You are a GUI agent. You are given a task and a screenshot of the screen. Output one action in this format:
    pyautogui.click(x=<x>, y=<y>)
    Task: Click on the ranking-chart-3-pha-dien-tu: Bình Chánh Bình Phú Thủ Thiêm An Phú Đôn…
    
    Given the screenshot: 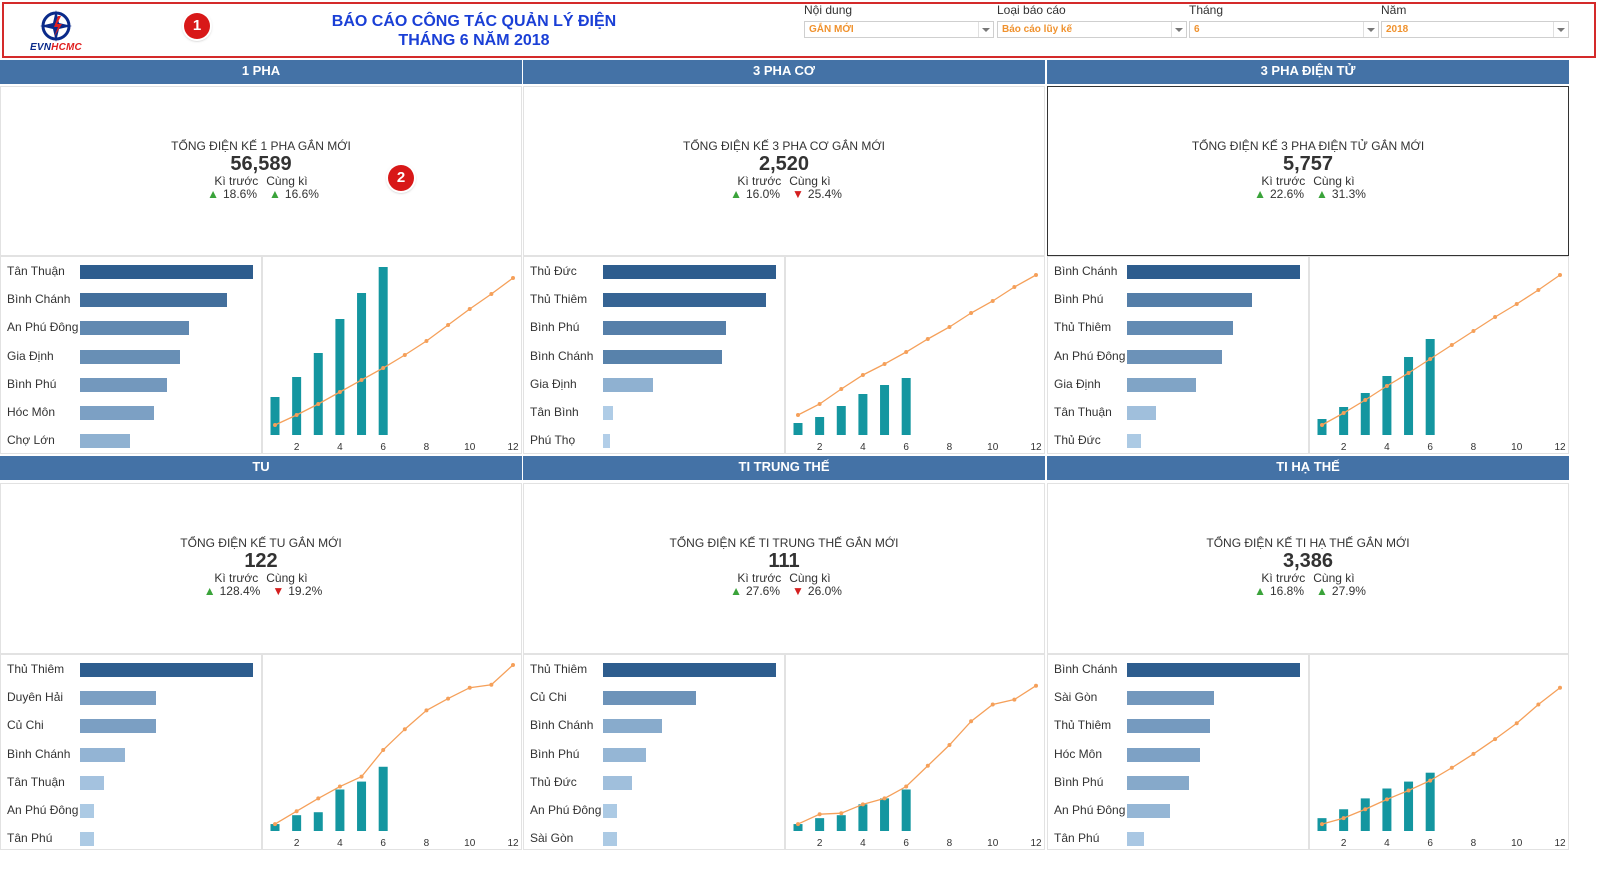 What is the action you would take?
    pyautogui.click(x=1178, y=355)
    